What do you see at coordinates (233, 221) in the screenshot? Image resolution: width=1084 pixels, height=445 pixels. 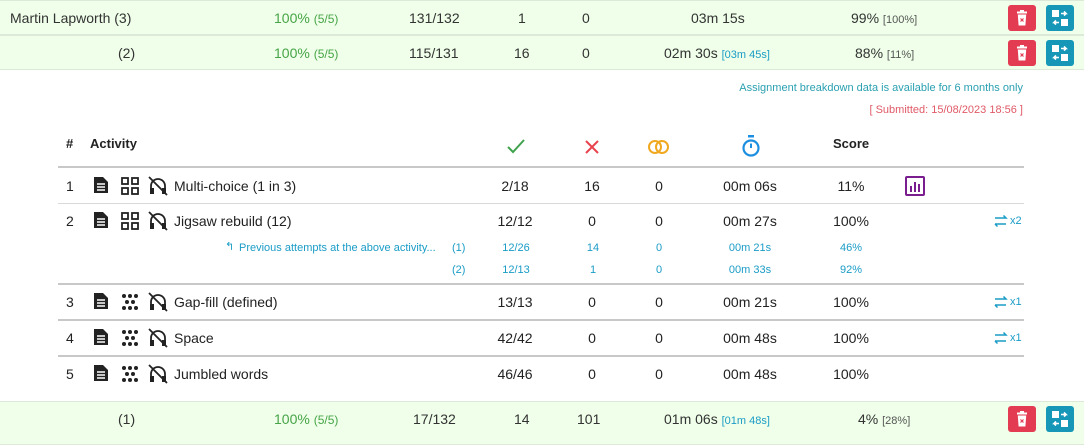 I see `activity-name: Jigsaw rebuild (12)` at bounding box center [233, 221].